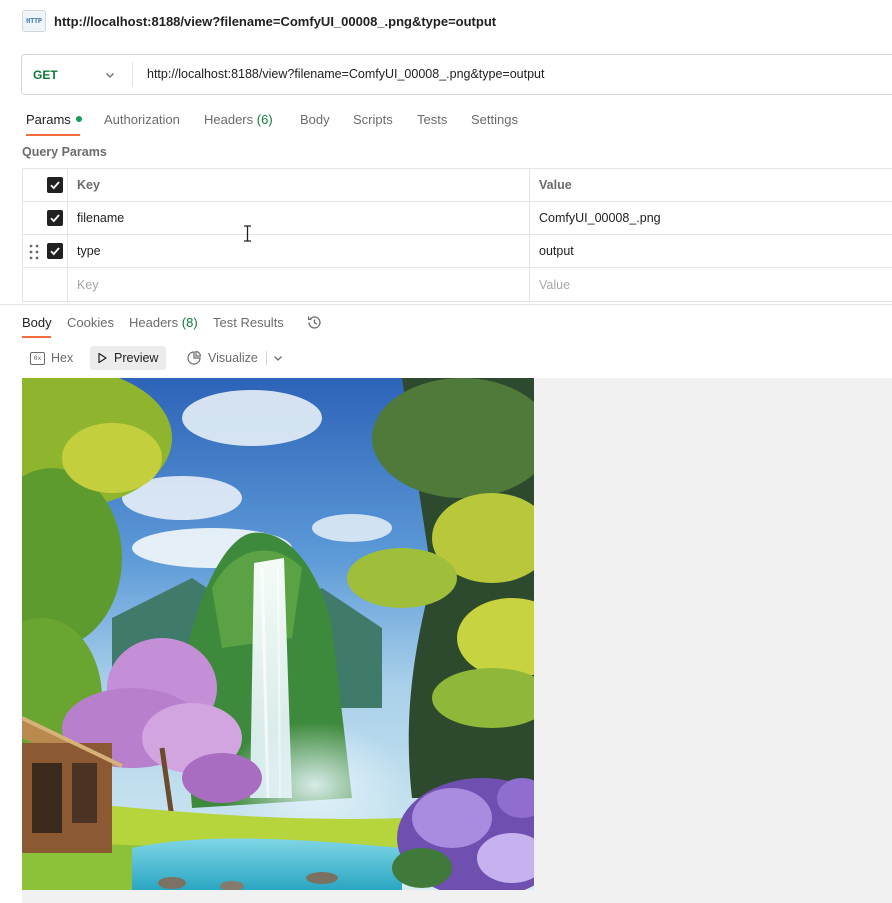 The height and width of the screenshot is (903, 892). I want to click on preview-view-button: Preview, so click(128, 358).